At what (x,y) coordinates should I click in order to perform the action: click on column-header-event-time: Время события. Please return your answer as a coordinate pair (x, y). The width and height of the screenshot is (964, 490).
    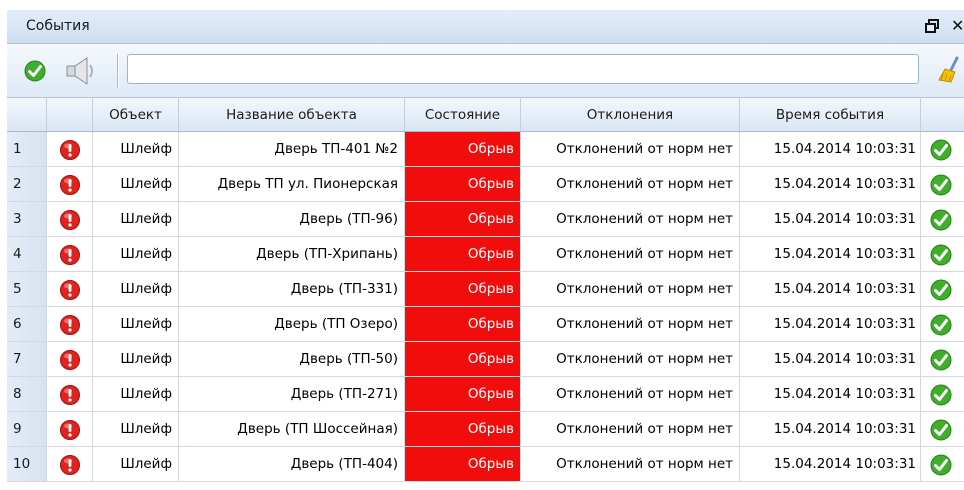
    Looking at the image, I should click on (830, 114).